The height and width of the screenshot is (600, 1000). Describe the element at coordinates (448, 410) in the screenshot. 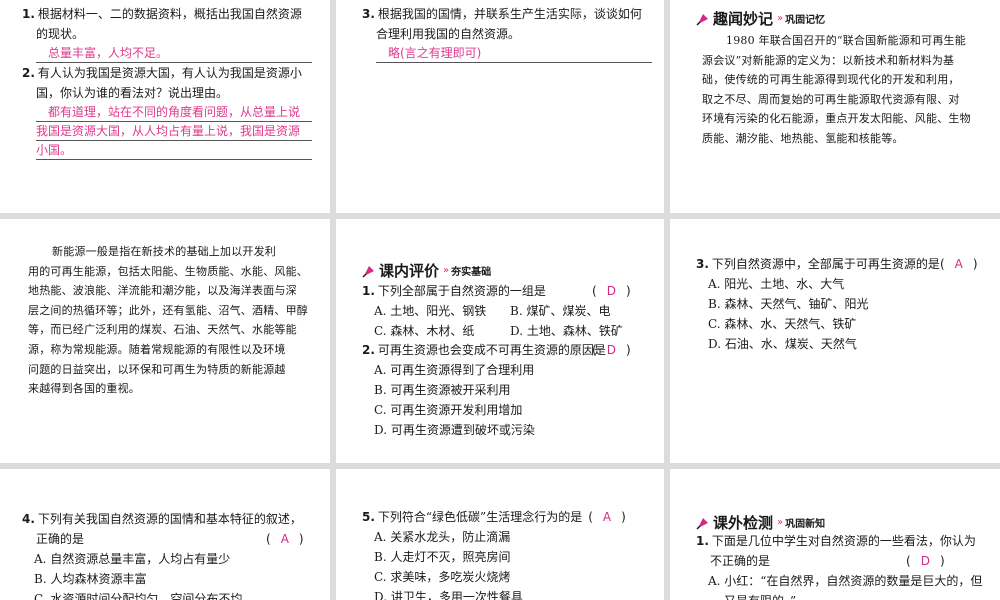

I see `option-c: C. 可再生资源开发利用增加` at that location.